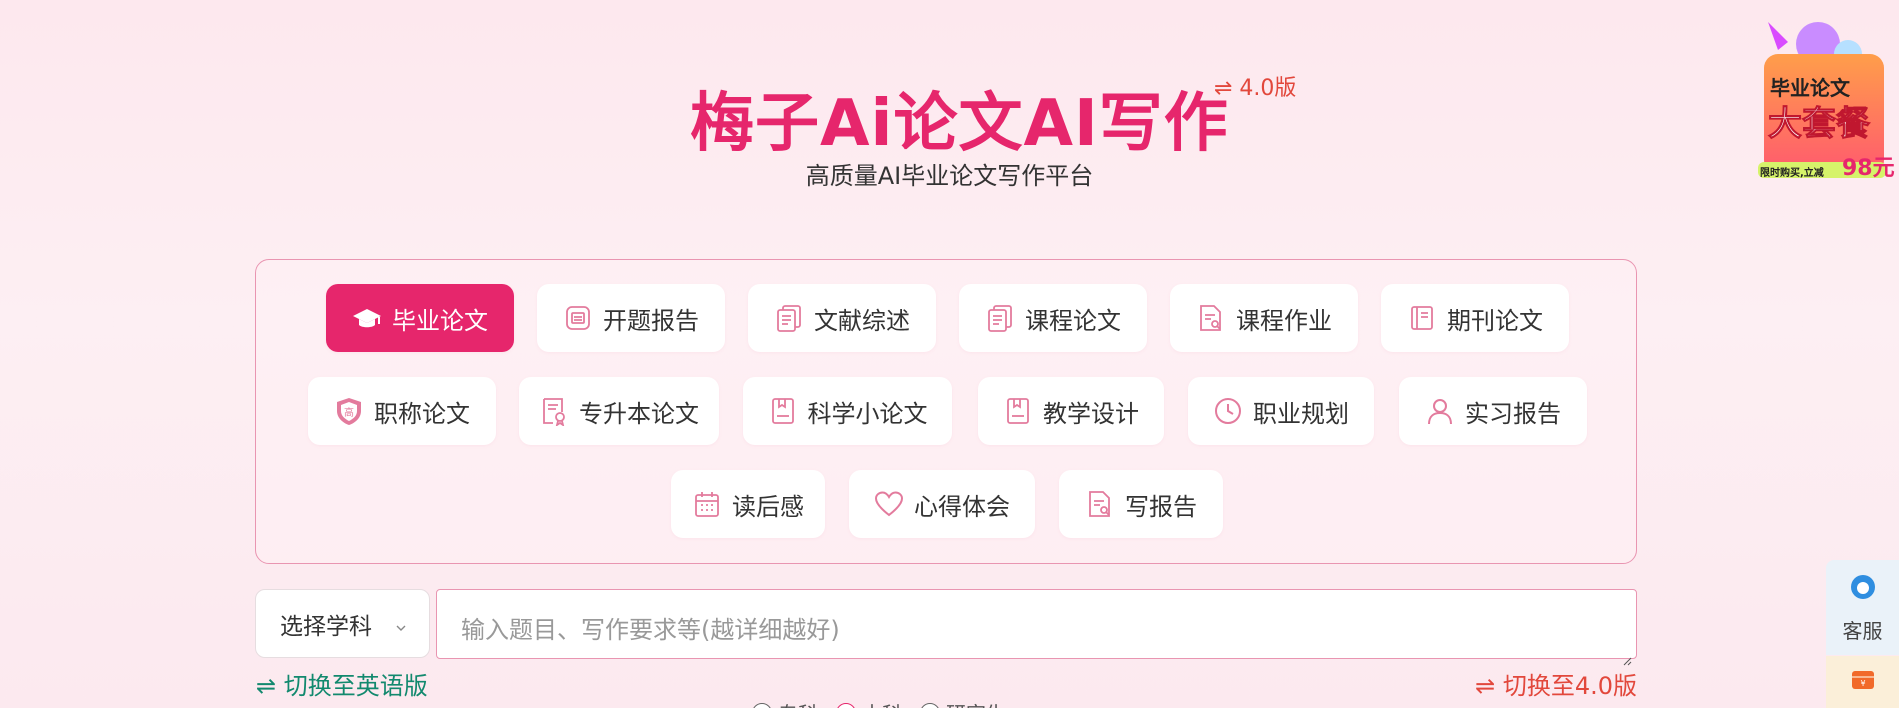  Describe the element at coordinates (1493, 411) in the screenshot. I see `category-internship-report: 实习报告` at that location.